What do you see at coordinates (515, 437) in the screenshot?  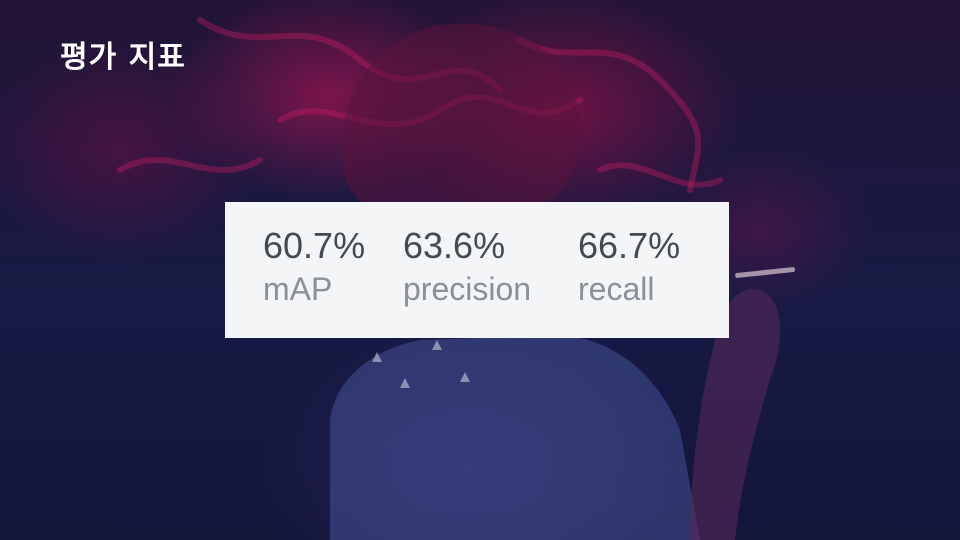 I see `jacket-silhouette` at bounding box center [515, 437].